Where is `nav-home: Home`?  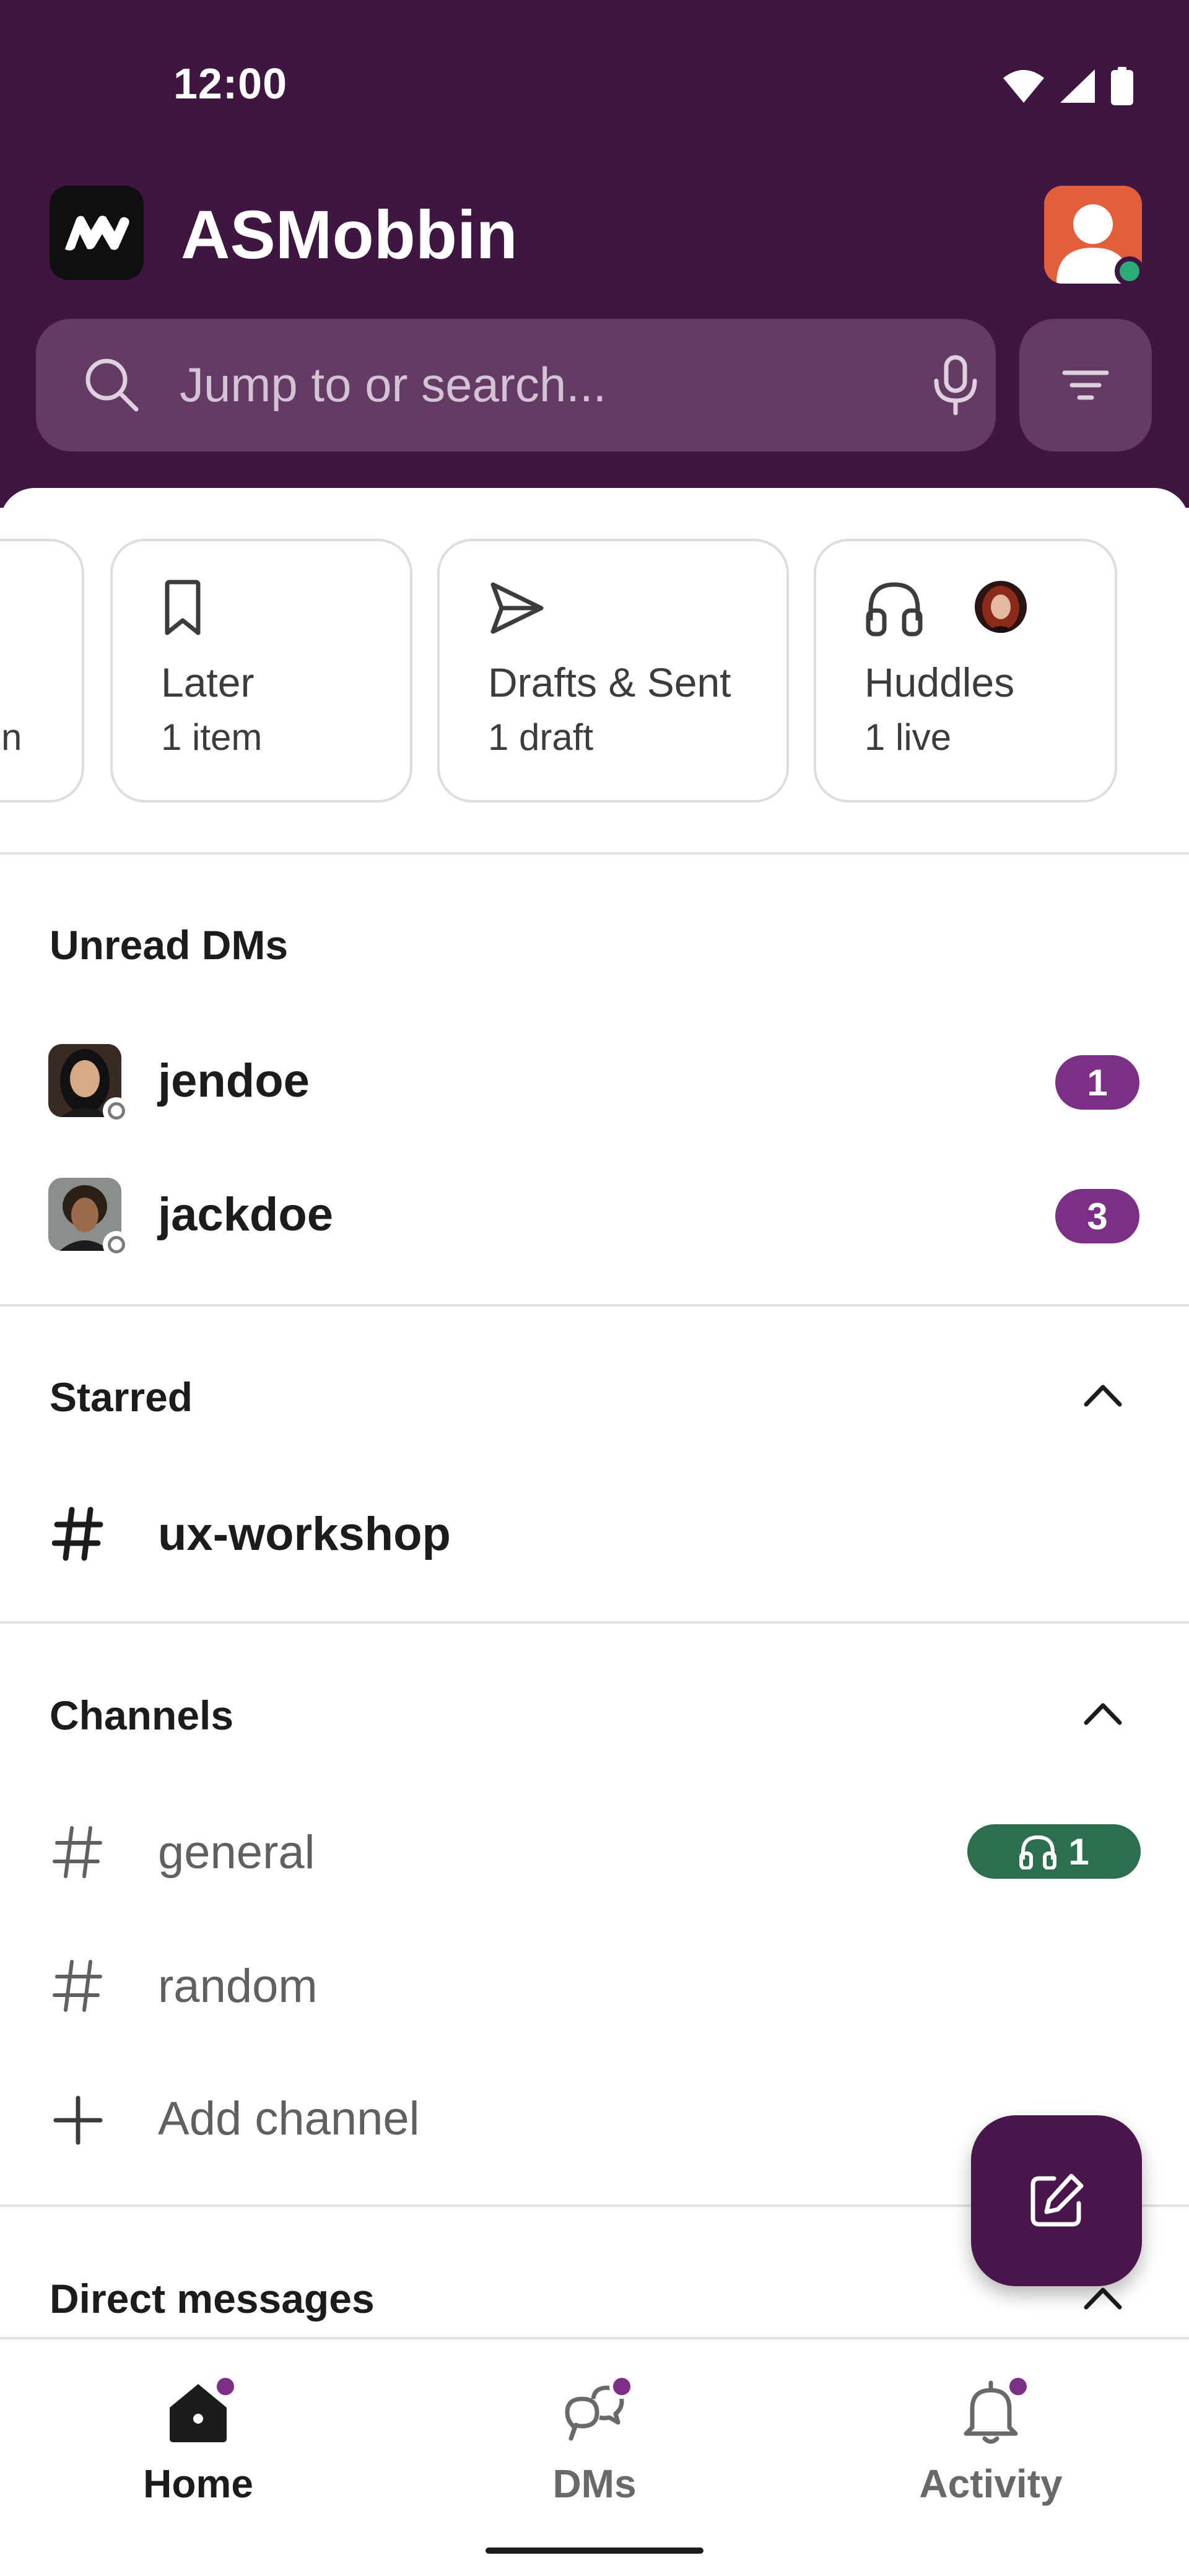
nav-home: Home is located at coordinates (198, 2432).